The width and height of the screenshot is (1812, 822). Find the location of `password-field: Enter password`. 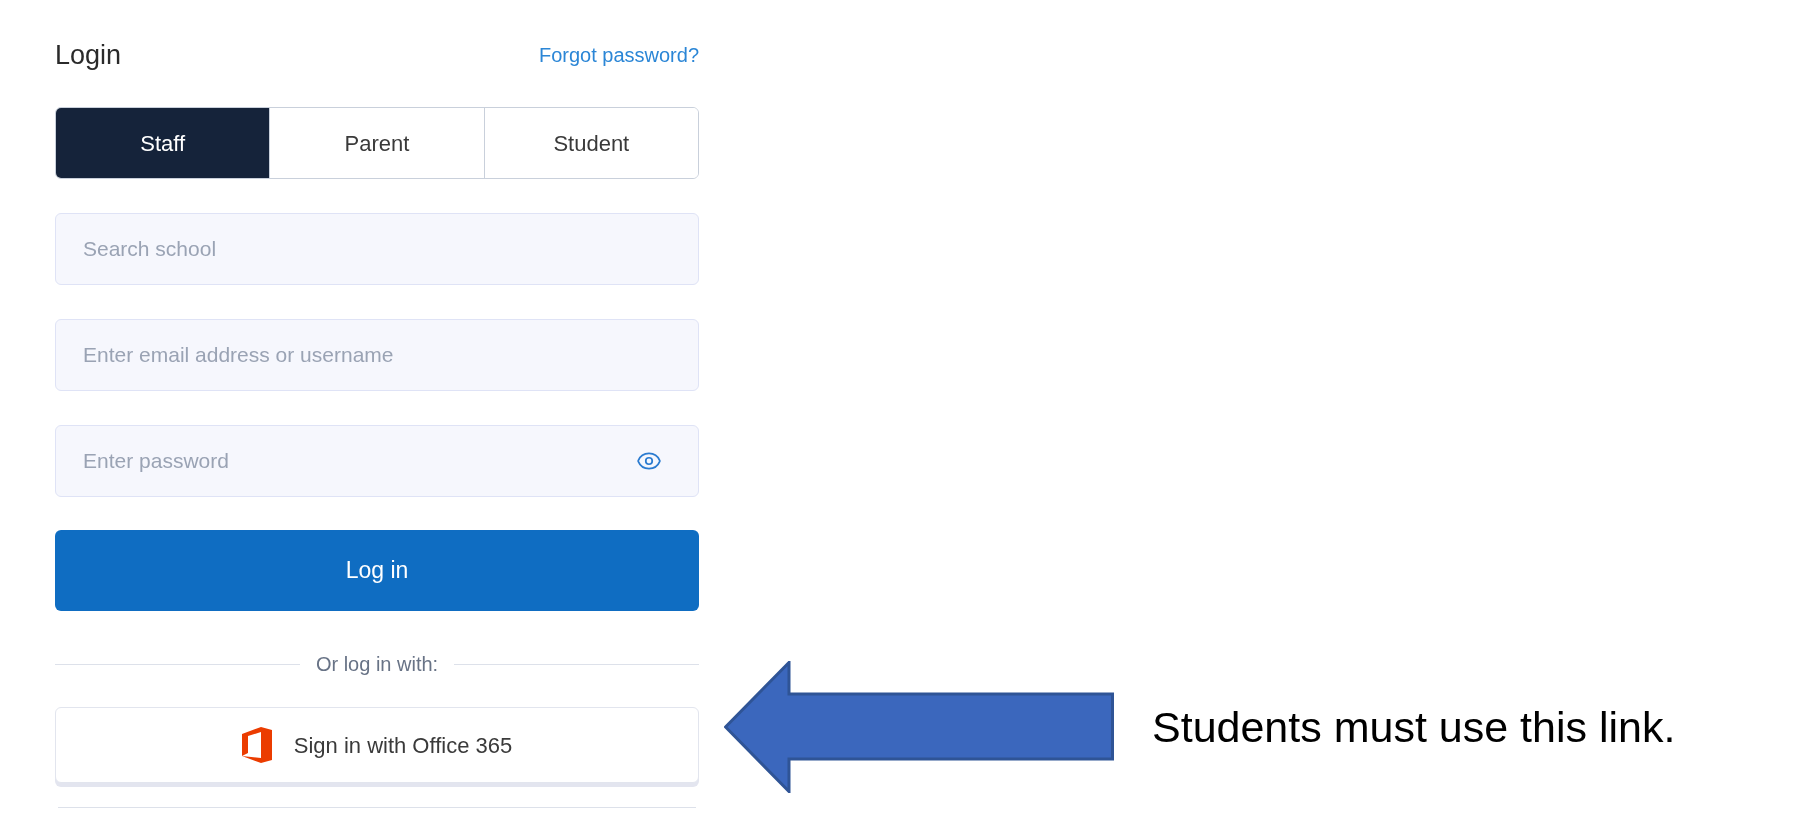

password-field: Enter password is located at coordinates (377, 461).